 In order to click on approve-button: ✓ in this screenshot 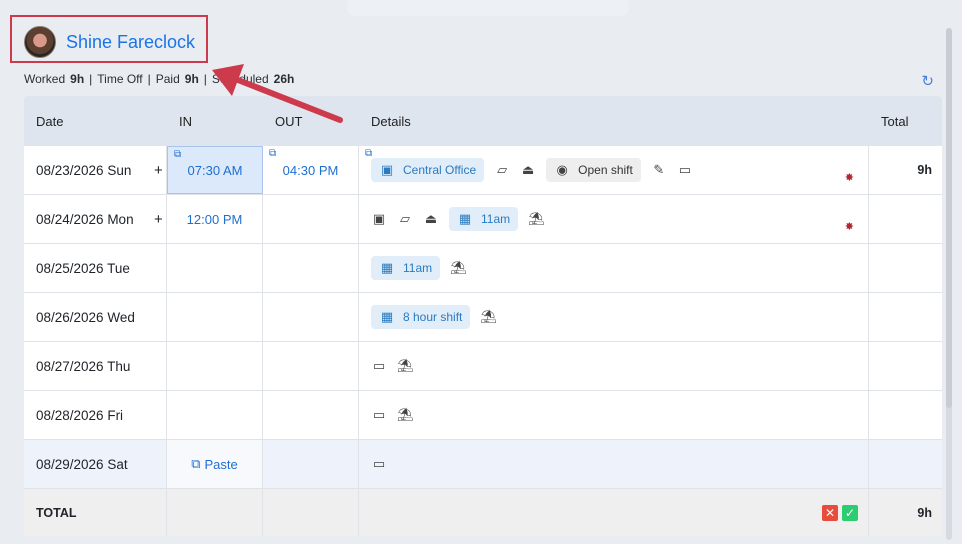, I will do `click(850, 513)`.